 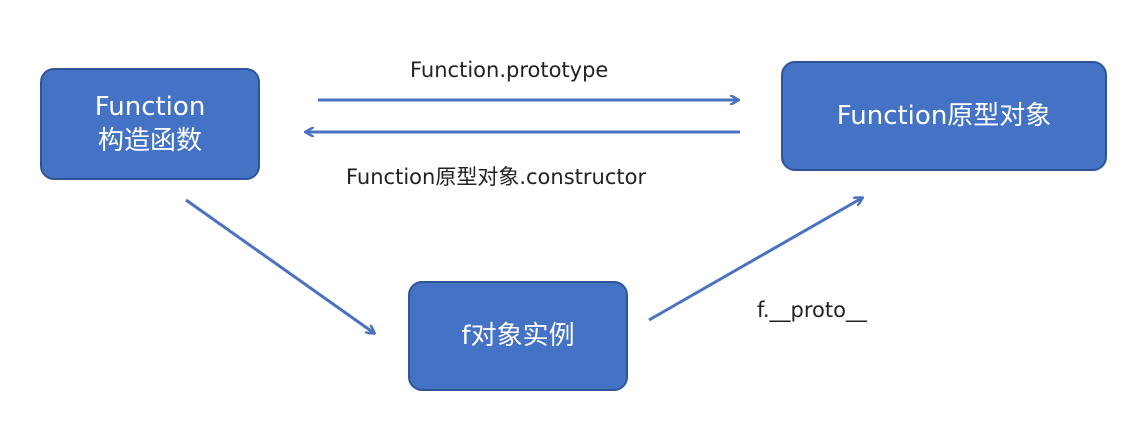 I want to click on instance-node-label: f对象实例, so click(x=518, y=336).